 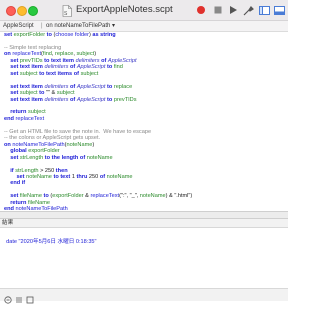 What do you see at coordinates (19, 300) in the screenshot?
I see `list-icon` at bounding box center [19, 300].